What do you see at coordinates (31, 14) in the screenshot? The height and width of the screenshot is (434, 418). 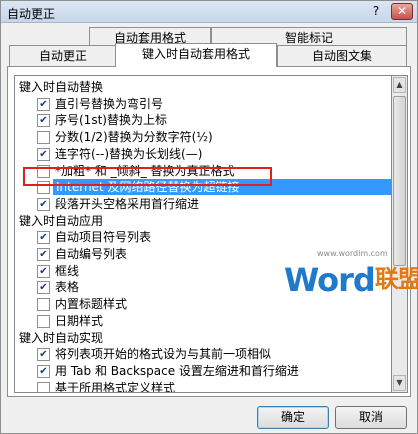 I see `dialog-title: 自动更正` at bounding box center [31, 14].